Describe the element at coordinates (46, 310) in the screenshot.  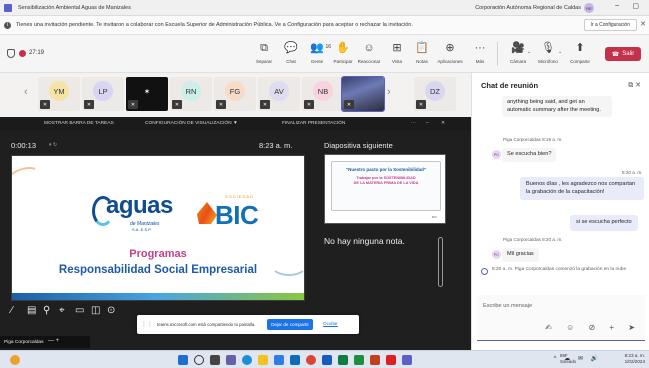
I see `zoom-icon: ⚲` at that location.